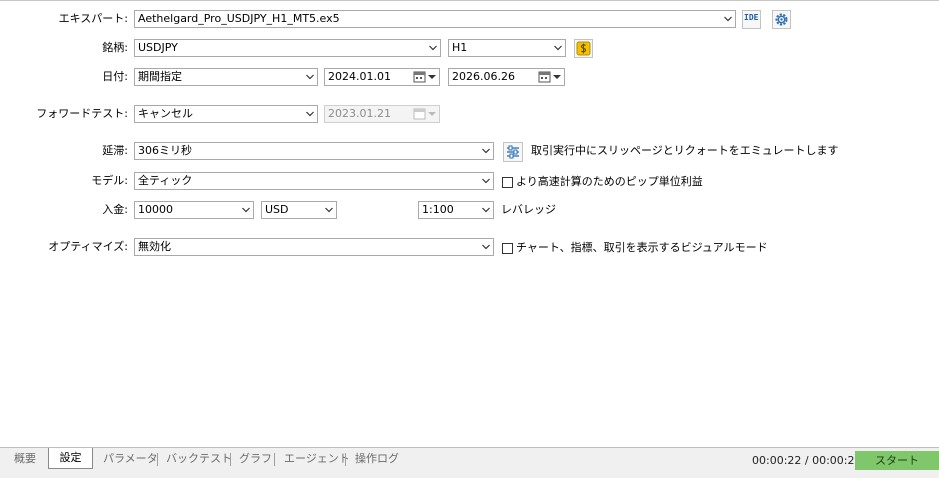 Image resolution: width=939 pixels, height=478 pixels. What do you see at coordinates (154, 246) in the screenshot?
I see `optimize-value: 無効化` at bounding box center [154, 246].